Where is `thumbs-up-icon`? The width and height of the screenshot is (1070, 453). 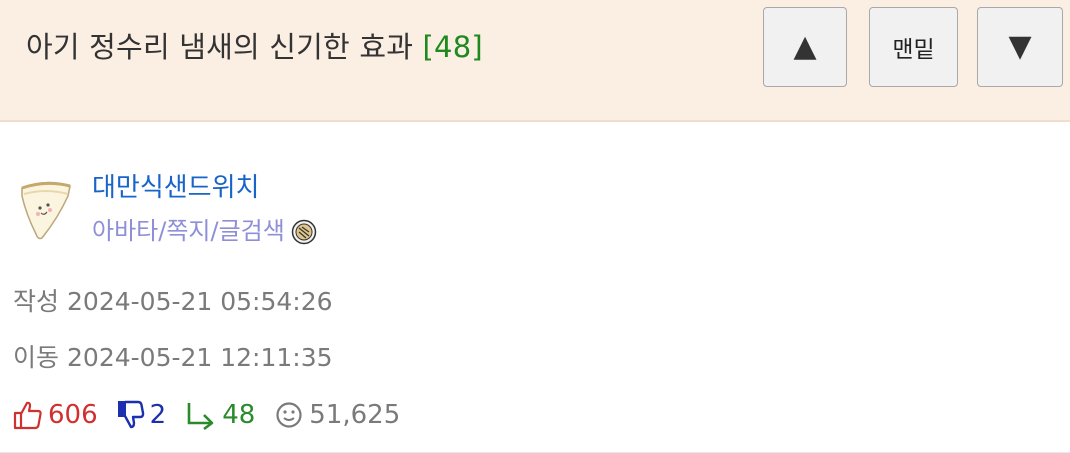 thumbs-up-icon is located at coordinates (27, 415).